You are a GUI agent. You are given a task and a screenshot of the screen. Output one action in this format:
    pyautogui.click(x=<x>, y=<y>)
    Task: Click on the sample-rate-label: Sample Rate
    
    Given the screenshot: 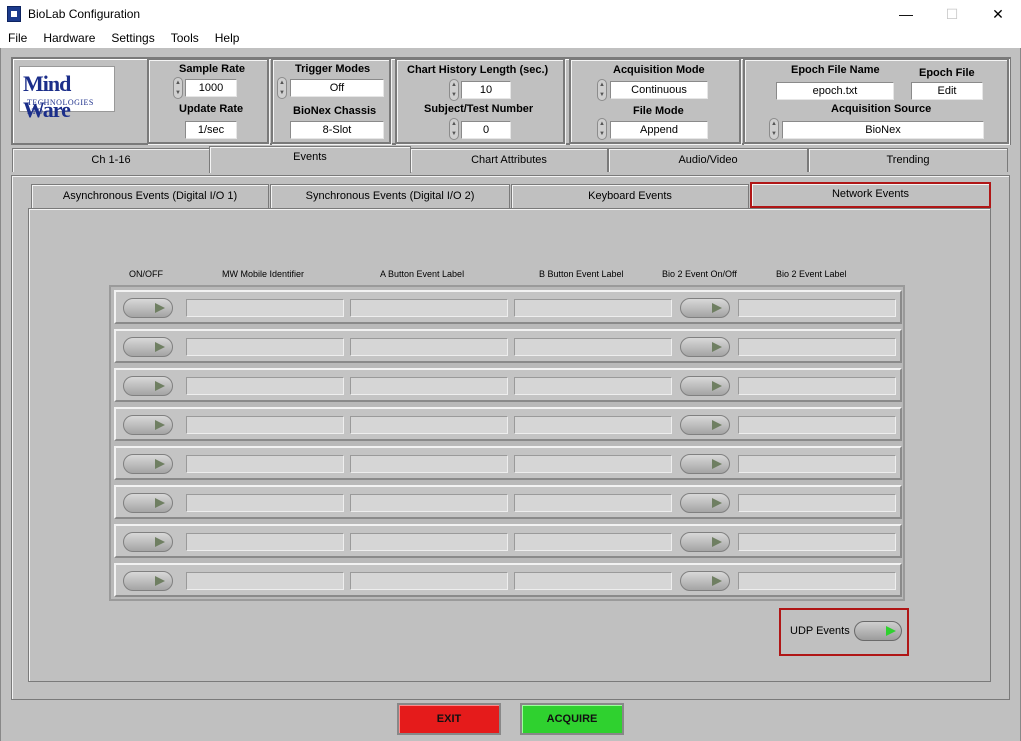 What is the action you would take?
    pyautogui.click(x=212, y=69)
    